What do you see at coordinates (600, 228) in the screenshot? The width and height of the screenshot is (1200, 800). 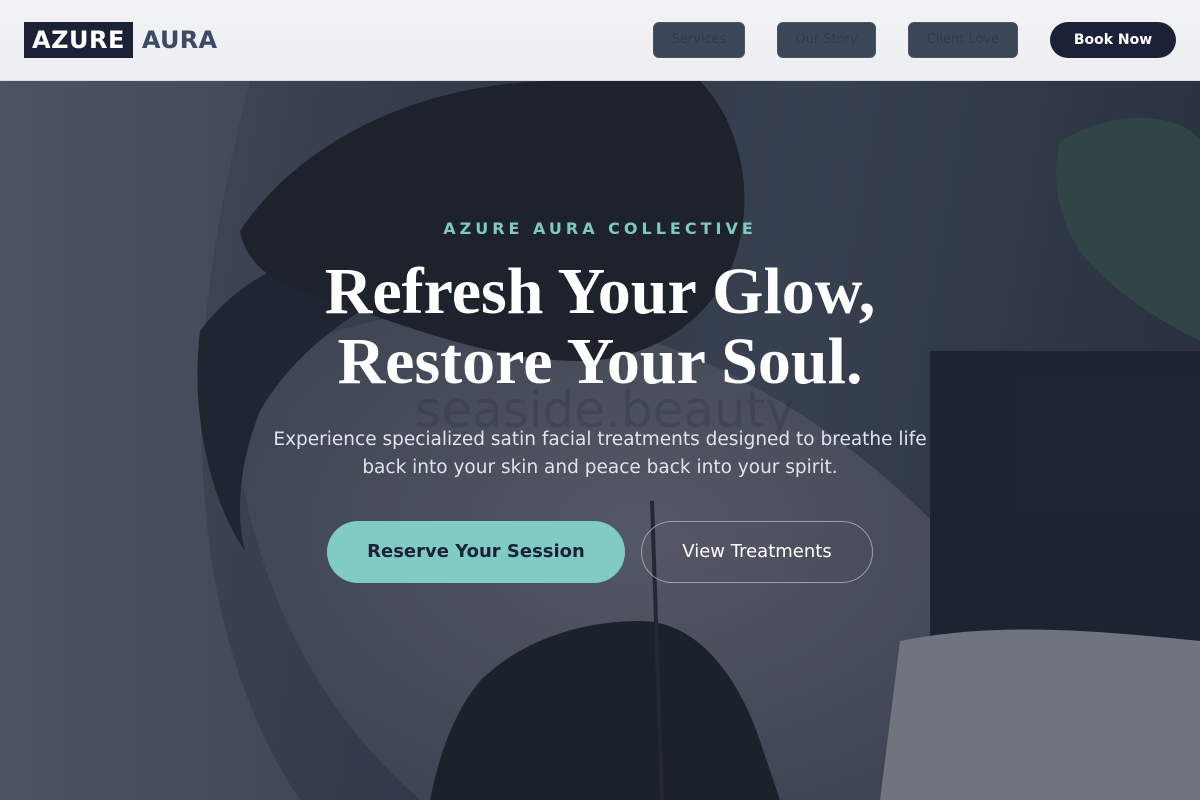 I see `hero-eyebrow: AZURE AURA COLLECTIVE` at bounding box center [600, 228].